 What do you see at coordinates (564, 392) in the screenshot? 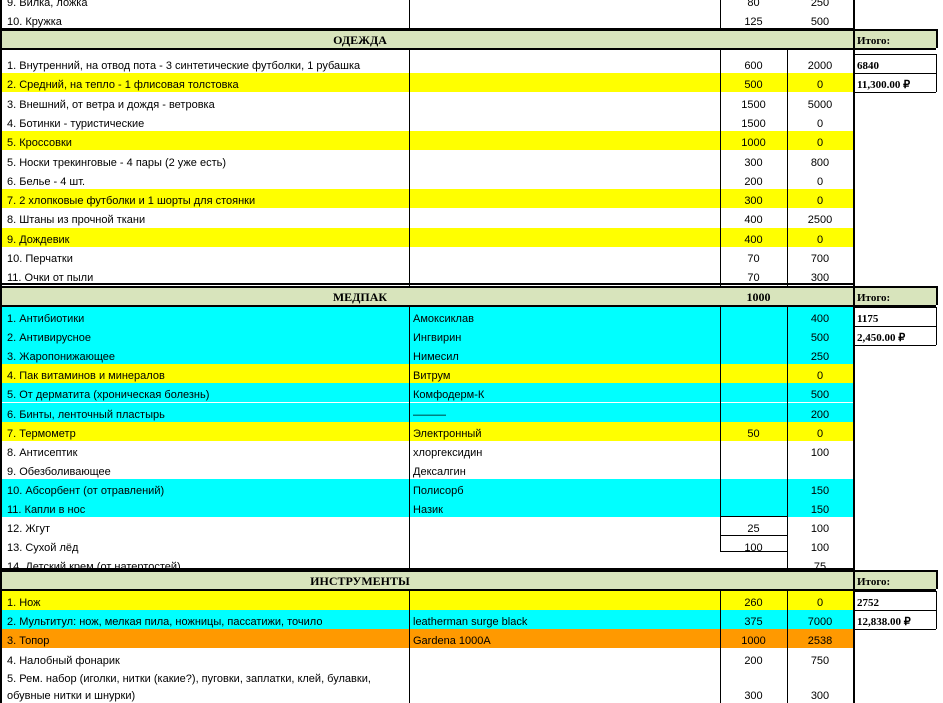
I see `cell-item-note: Комфодерм-К` at bounding box center [564, 392].